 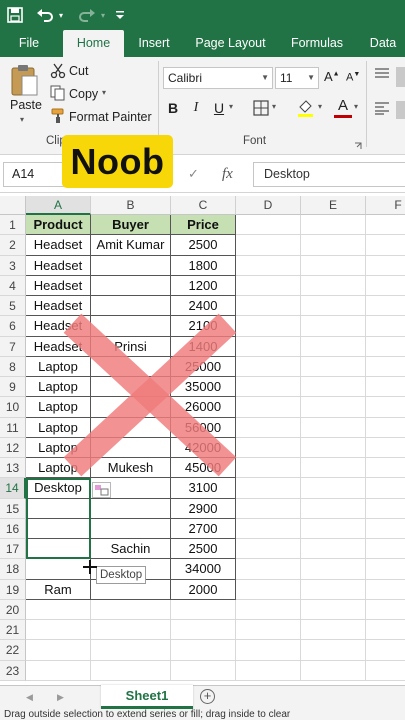 I want to click on select-all-corner, so click(x=13, y=205).